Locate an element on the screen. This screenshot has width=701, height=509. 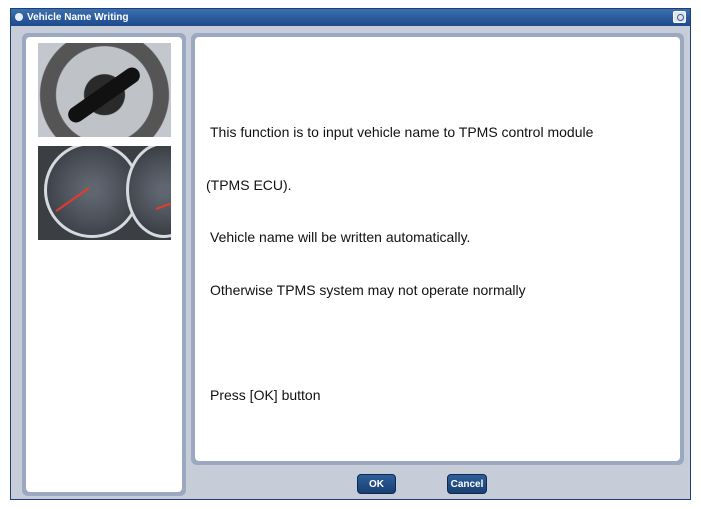
cancel-button: Cancel is located at coordinates (467, 484).